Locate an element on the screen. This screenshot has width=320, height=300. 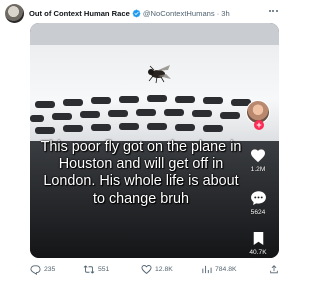
more-options-icon is located at coordinates (273, 11).